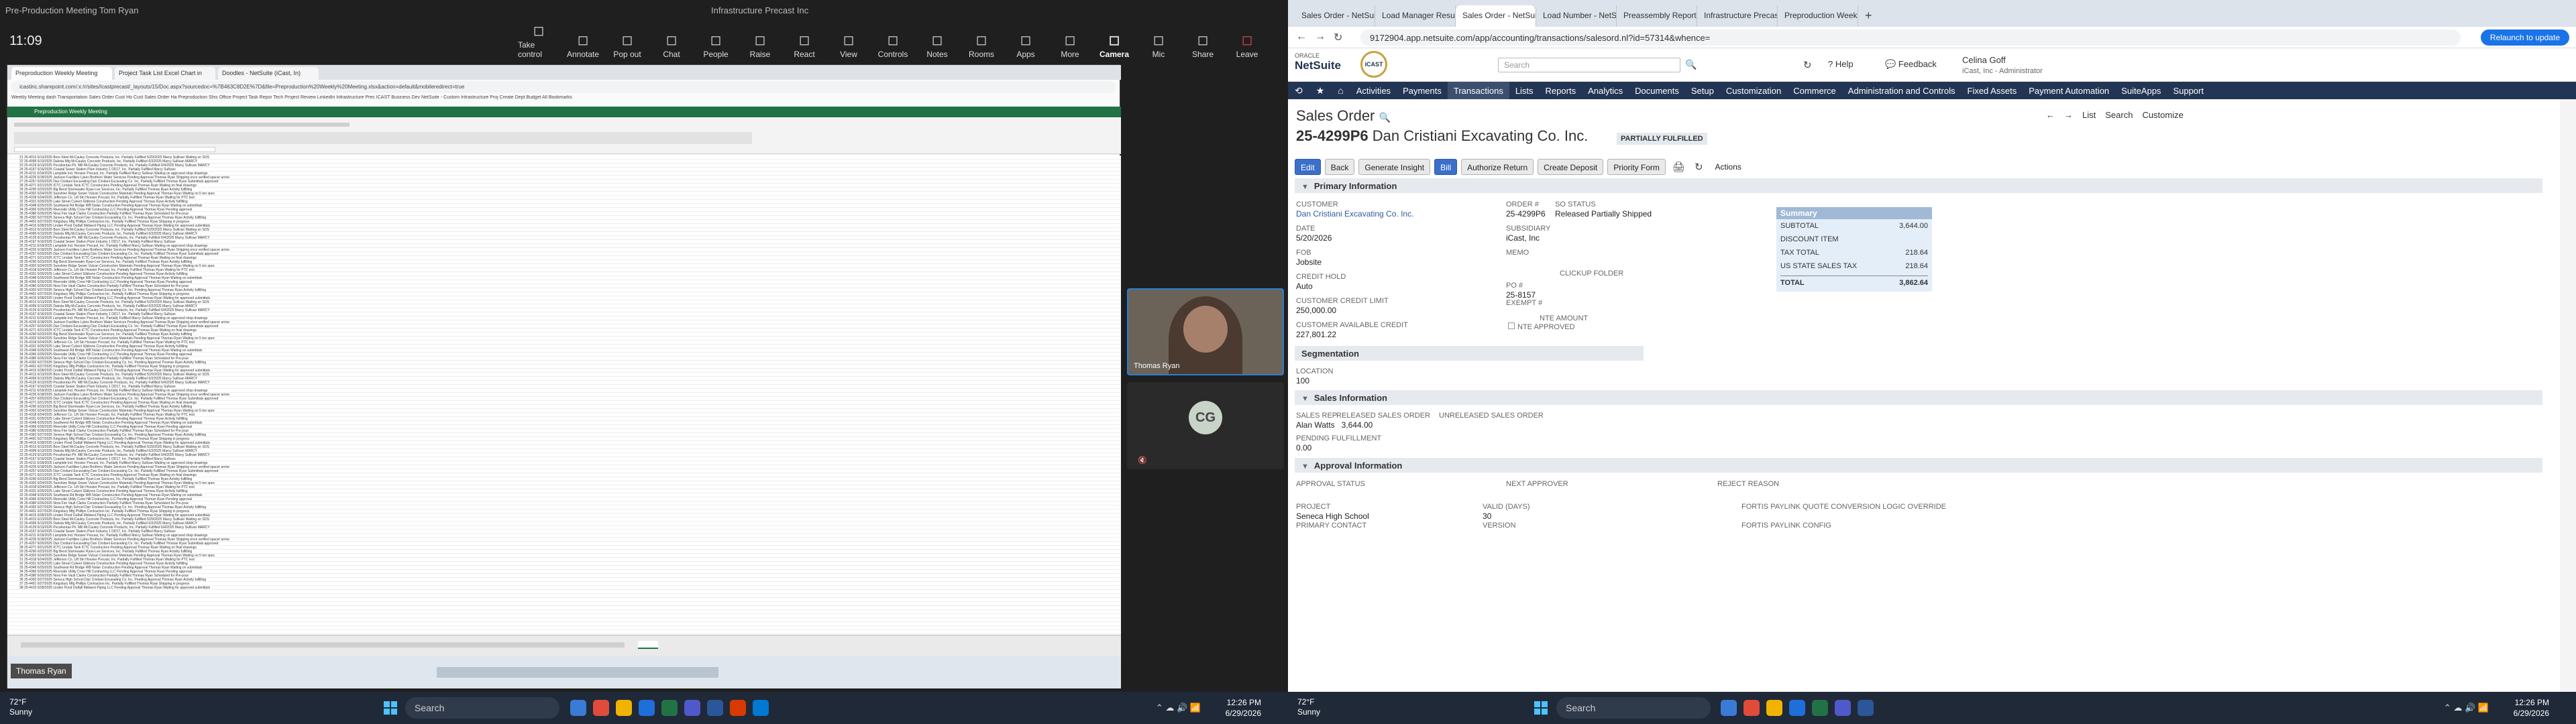 The width and height of the screenshot is (2576, 724). I want to click on browser-tab: Load Manager Results - NetSuite, so click(1415, 16).